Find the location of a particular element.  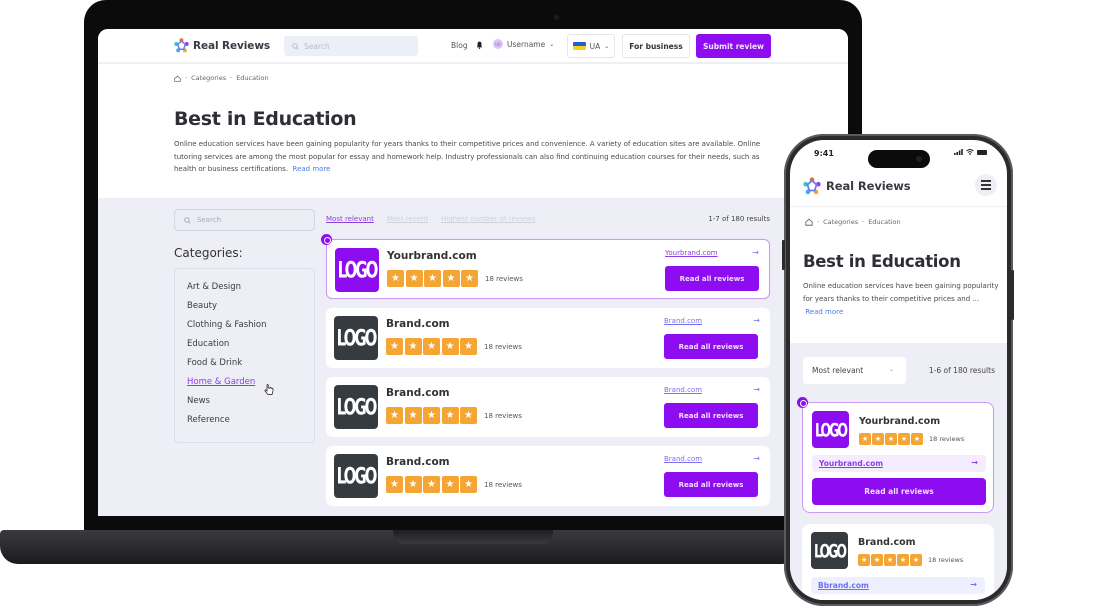

for-business-button: For business is located at coordinates (656, 46).